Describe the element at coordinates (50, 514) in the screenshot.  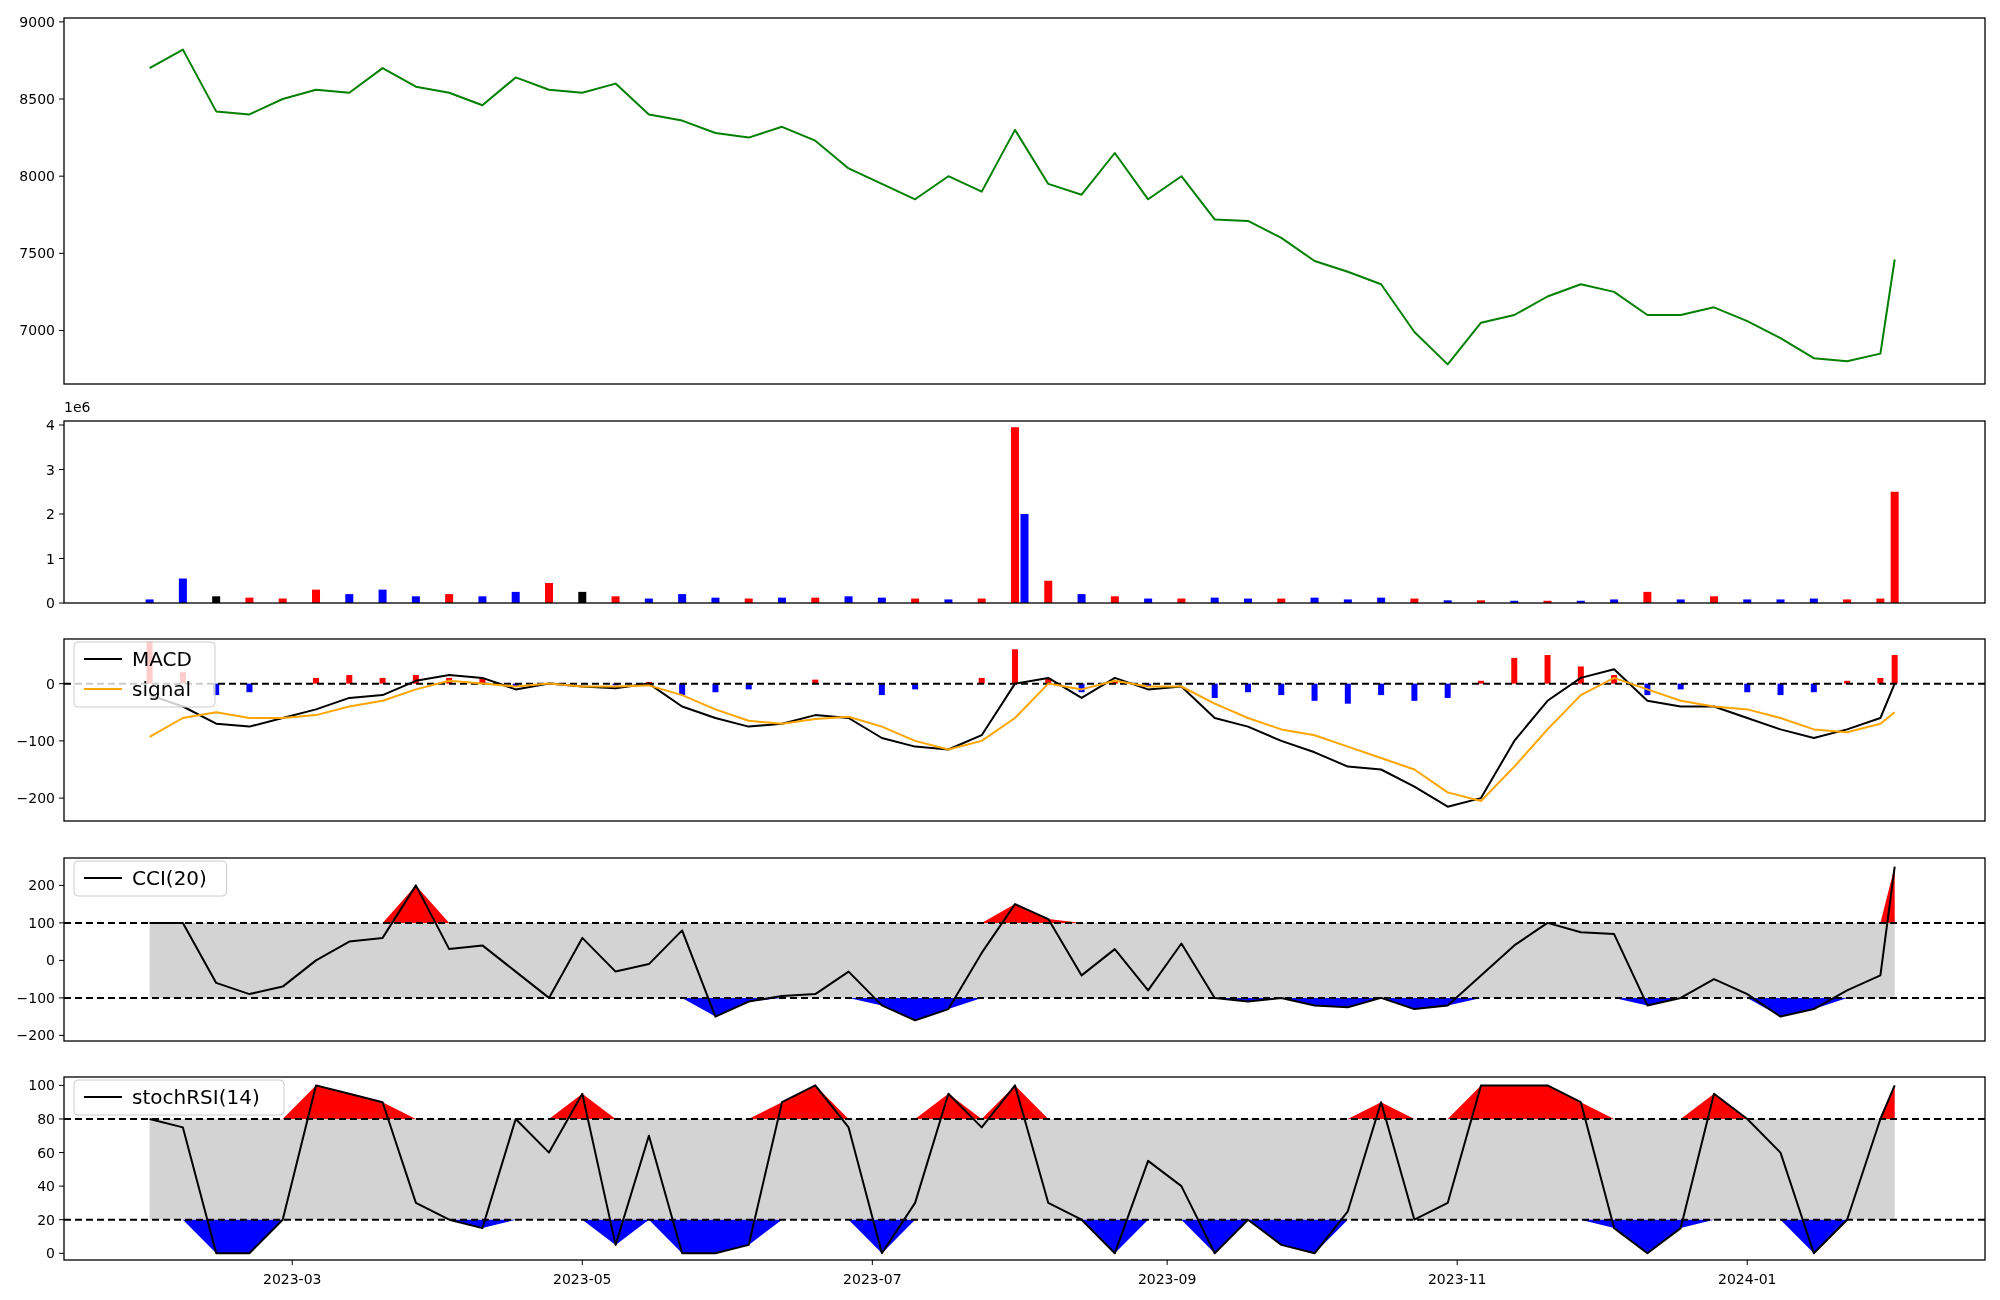
I see `axis-tick-label: 2` at that location.